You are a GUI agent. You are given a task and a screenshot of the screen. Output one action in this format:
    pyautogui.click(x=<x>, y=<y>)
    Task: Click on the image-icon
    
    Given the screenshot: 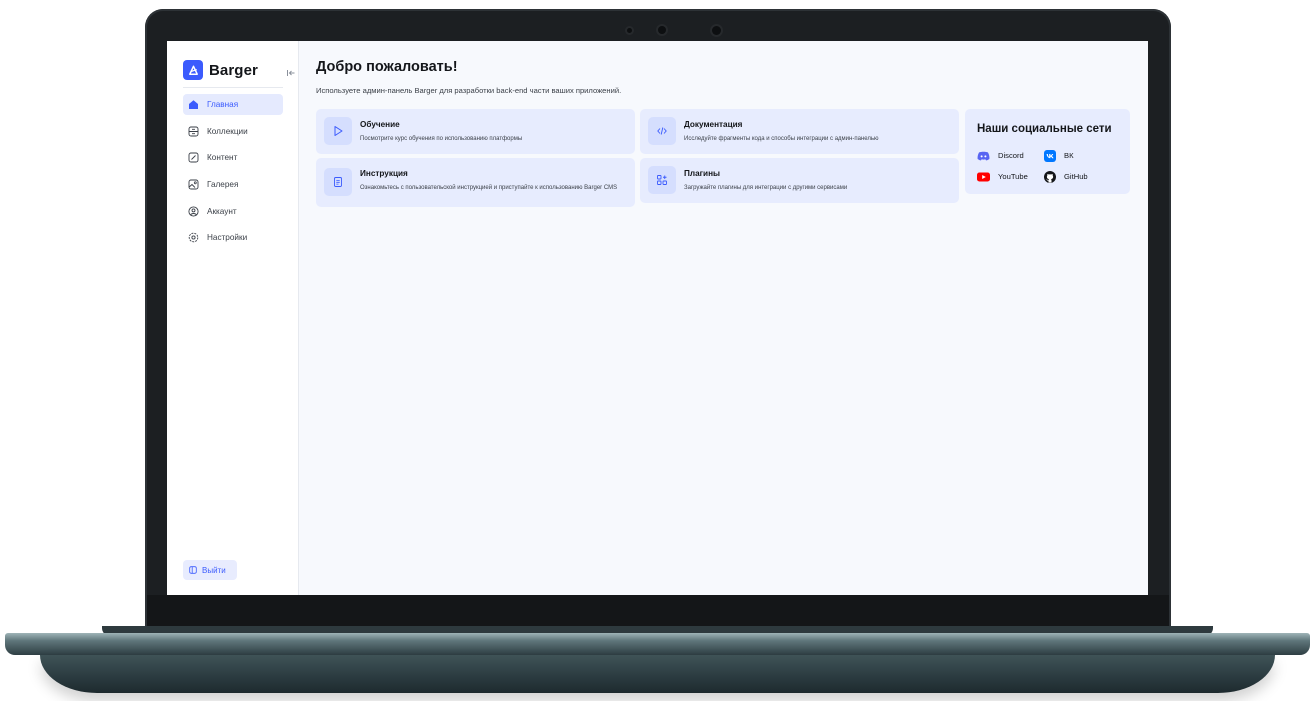 What is the action you would take?
    pyautogui.click(x=193, y=184)
    